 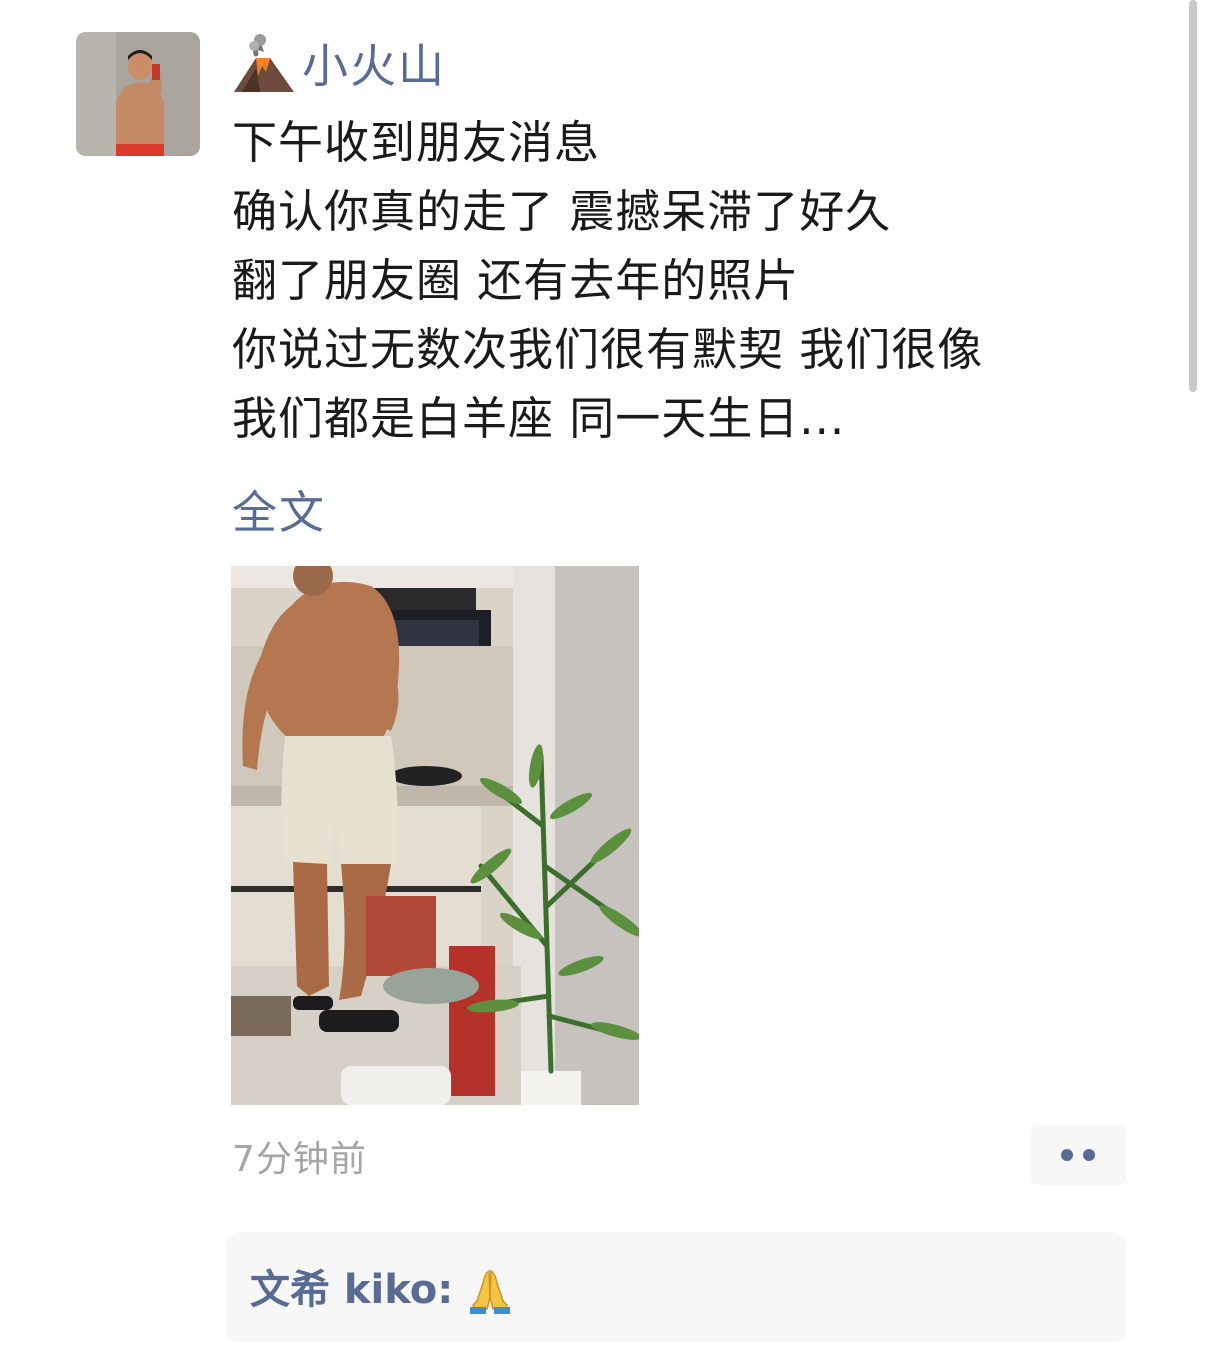 I want to click on comment-section: 文希 kiko :, so click(x=676, y=1287).